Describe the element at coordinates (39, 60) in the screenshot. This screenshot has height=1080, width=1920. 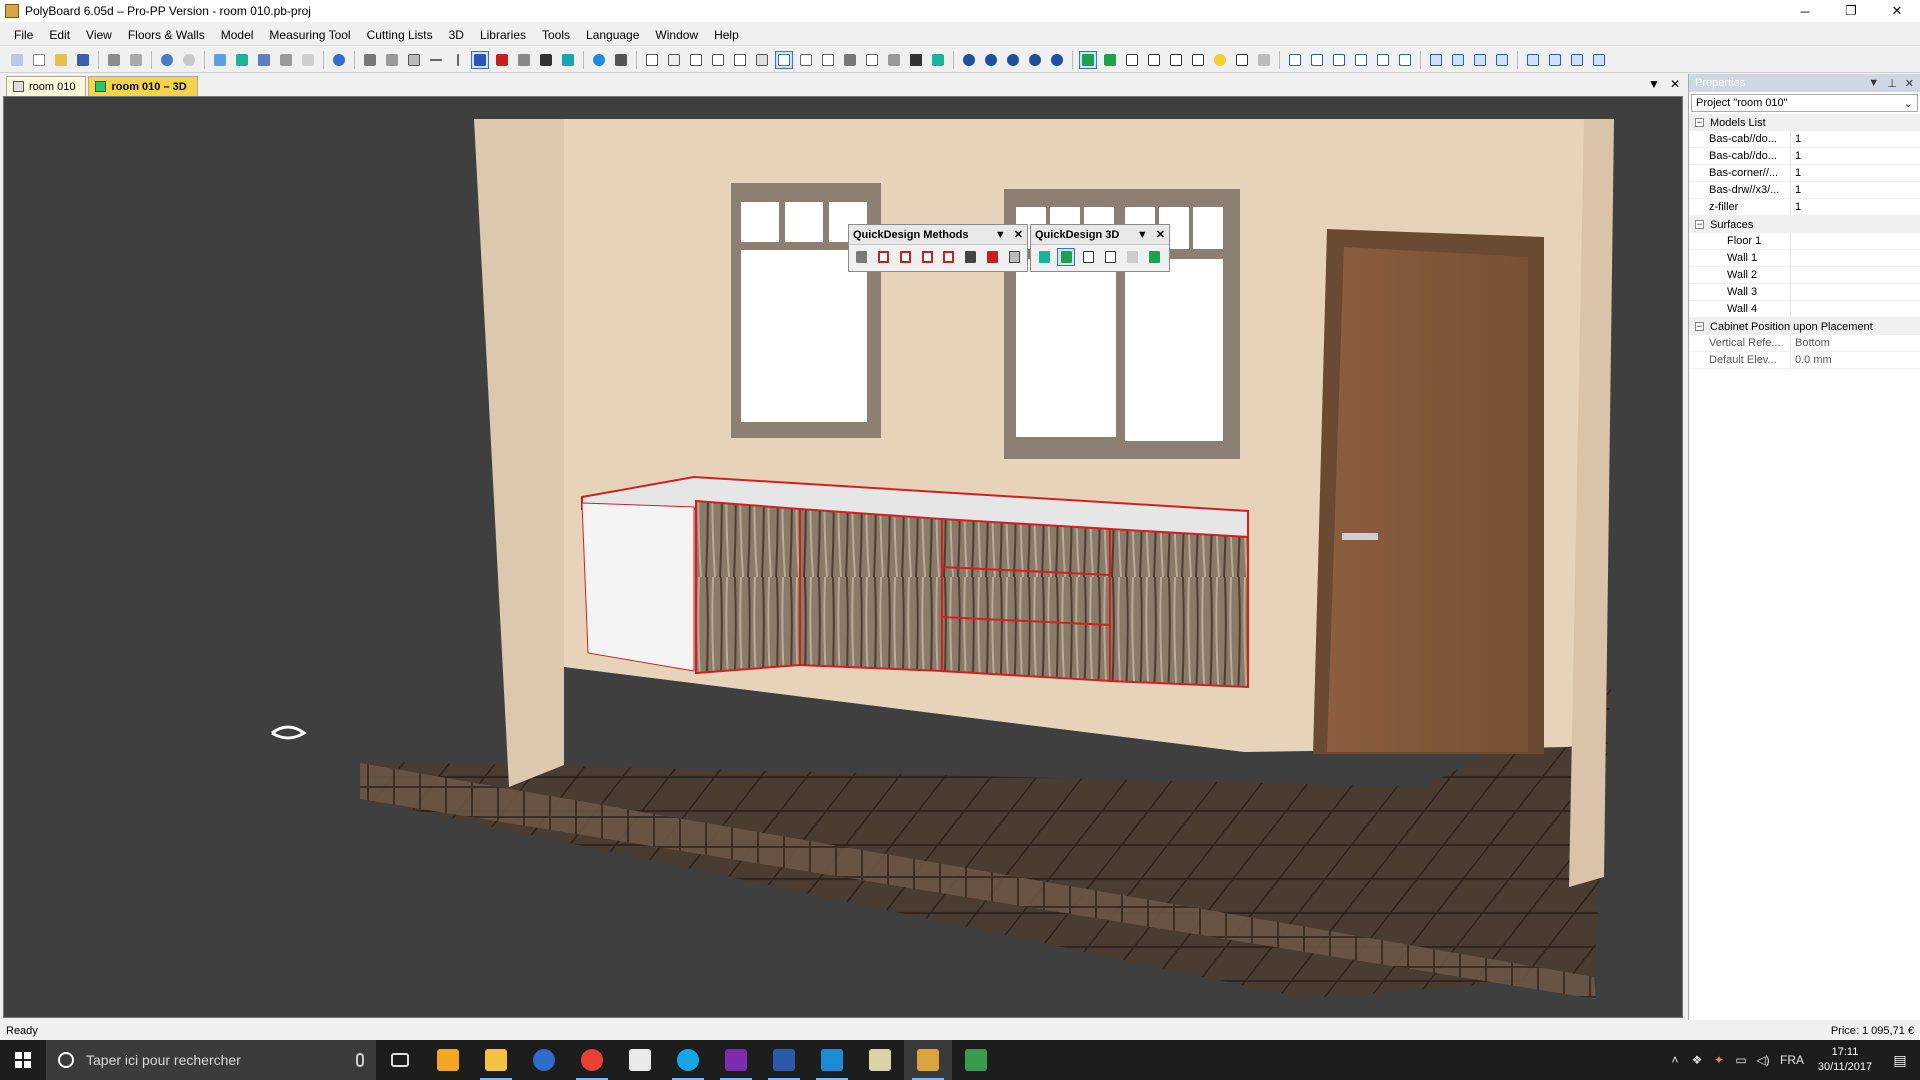
I see `new-file-icon` at that location.